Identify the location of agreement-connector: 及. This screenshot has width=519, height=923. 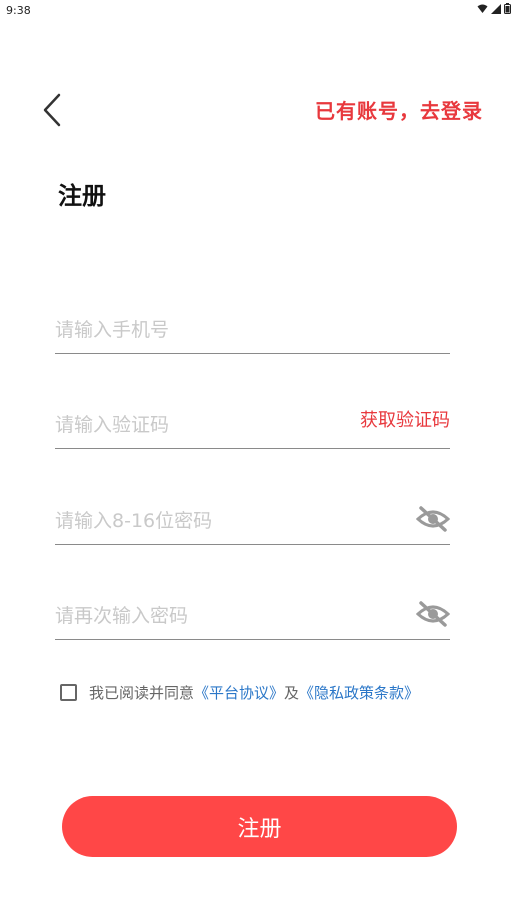
(292, 692).